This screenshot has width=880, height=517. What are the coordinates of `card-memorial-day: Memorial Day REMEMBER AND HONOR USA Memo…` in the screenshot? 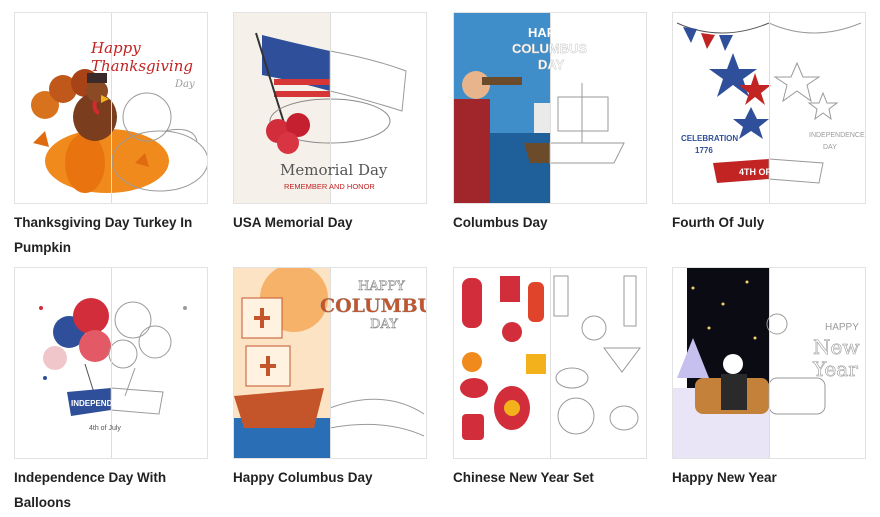 It's located at (330, 123).